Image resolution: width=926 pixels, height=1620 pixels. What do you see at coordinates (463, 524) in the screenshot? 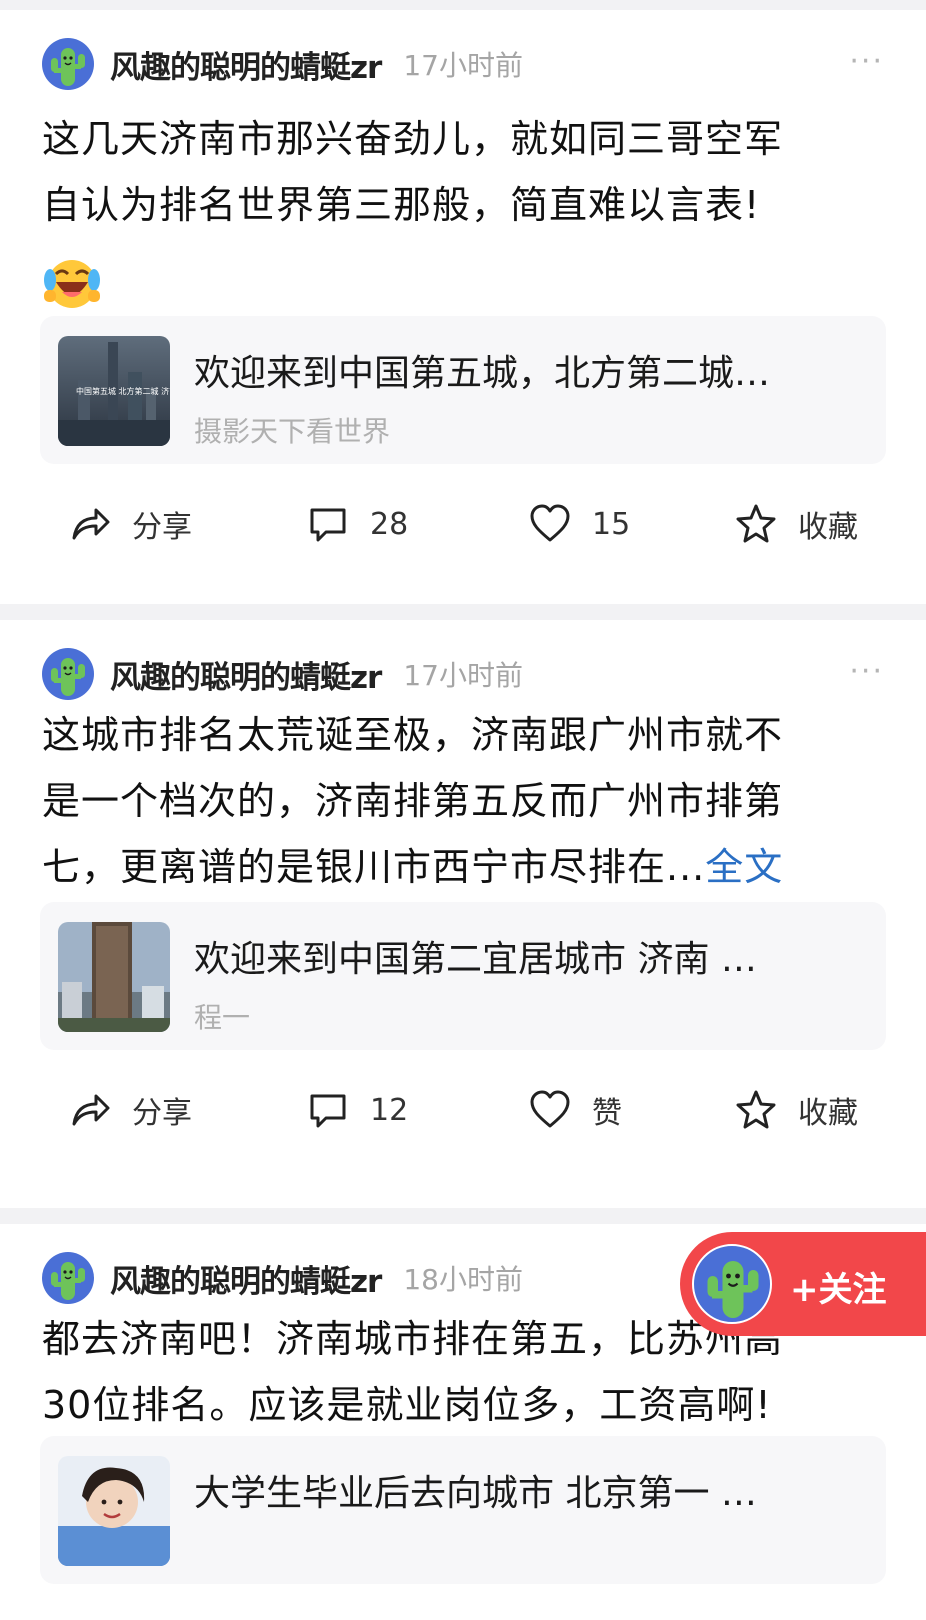
I see `action-bar: 分享 28 15 收藏` at bounding box center [463, 524].